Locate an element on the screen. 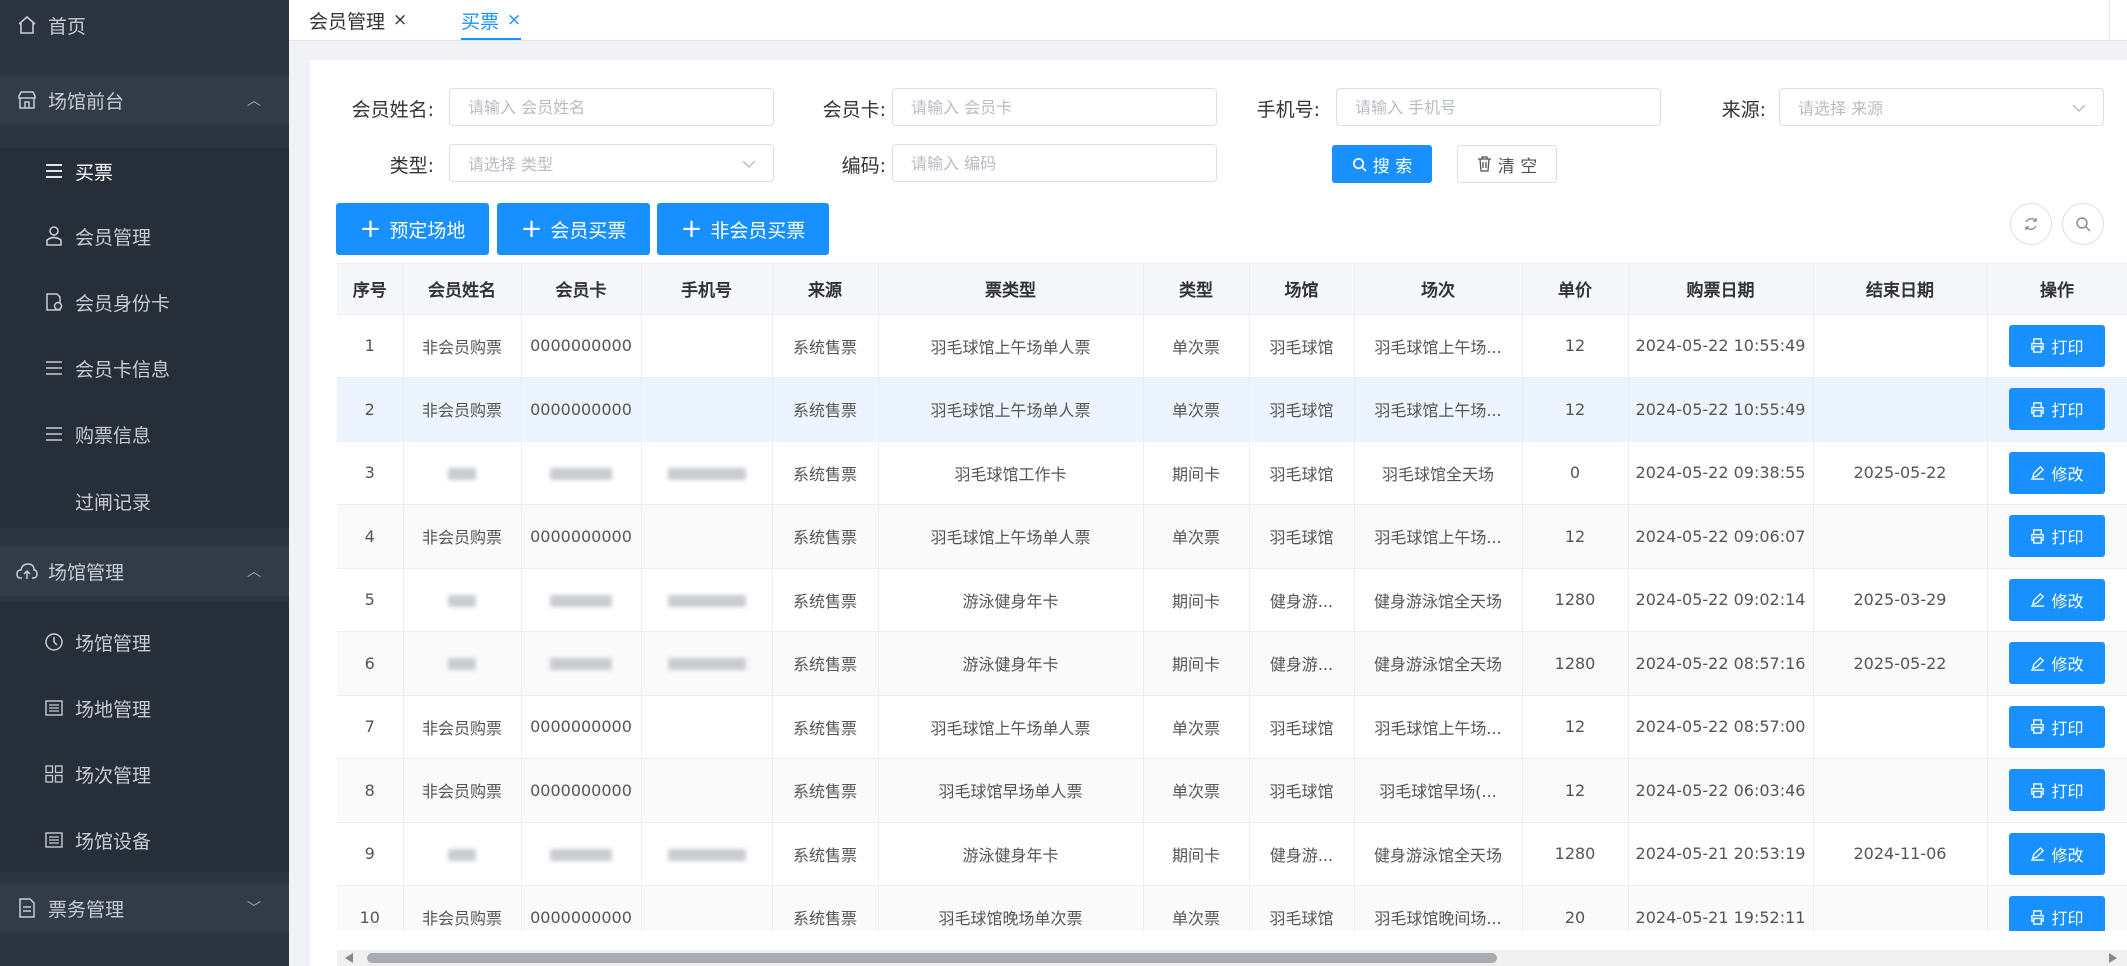 The width and height of the screenshot is (2127, 966). code-input is located at coordinates (1054, 163).